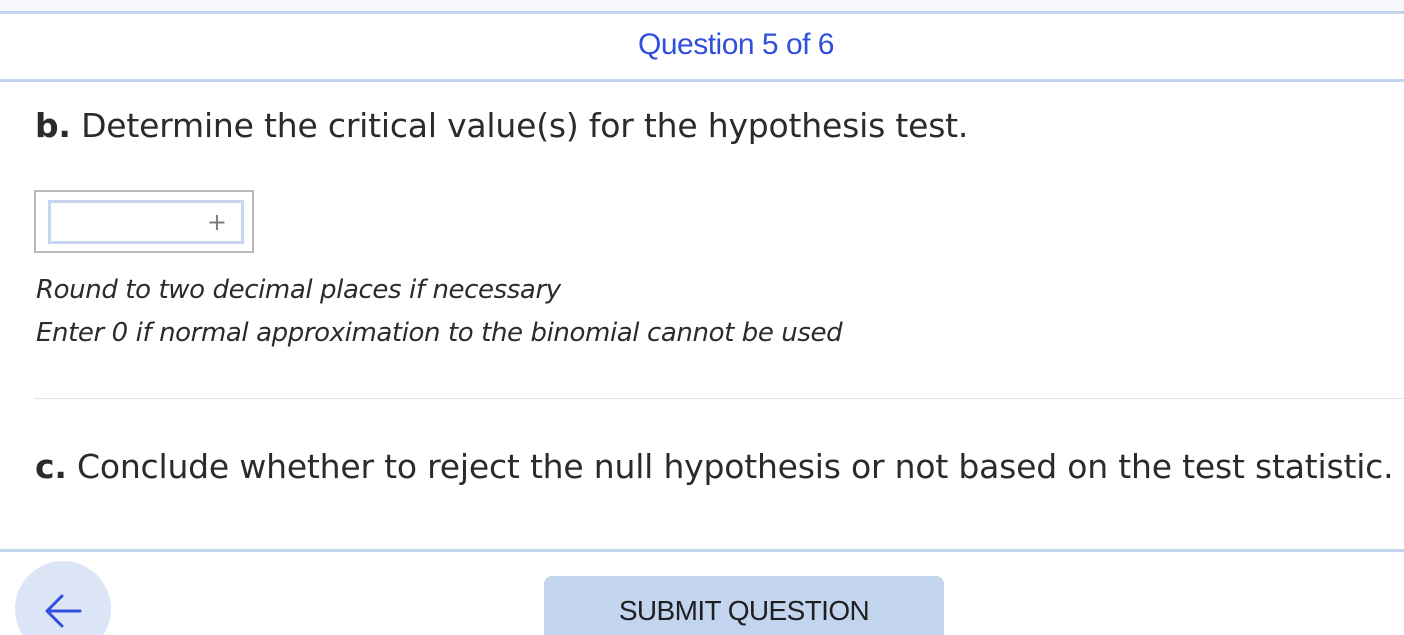  I want to click on header-top-rule, so click(702, 12).